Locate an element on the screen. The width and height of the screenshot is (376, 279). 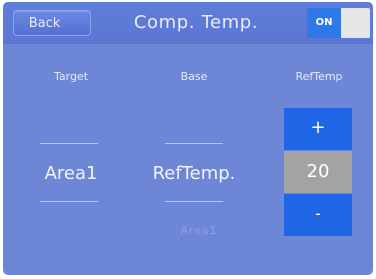
target-top-divider is located at coordinates (69, 143).